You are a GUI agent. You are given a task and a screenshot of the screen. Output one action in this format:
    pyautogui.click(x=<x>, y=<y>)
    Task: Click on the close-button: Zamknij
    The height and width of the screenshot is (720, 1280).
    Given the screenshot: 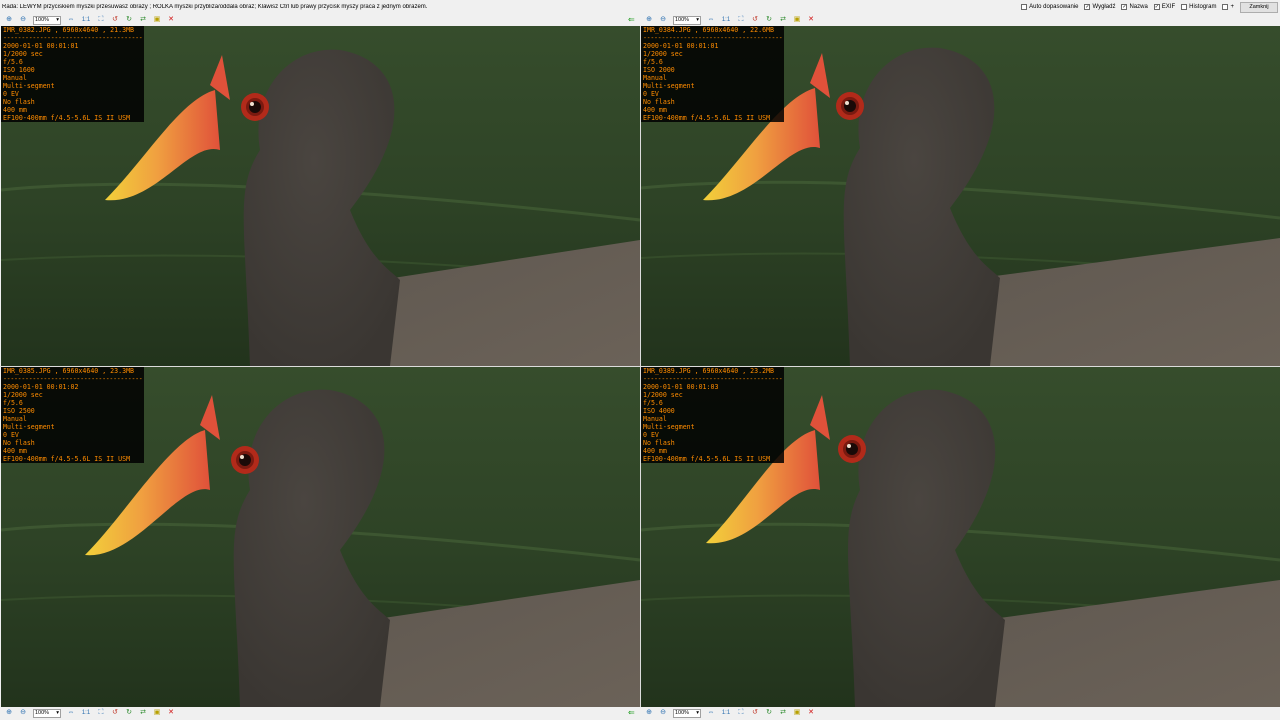 What is the action you would take?
    pyautogui.click(x=1259, y=7)
    